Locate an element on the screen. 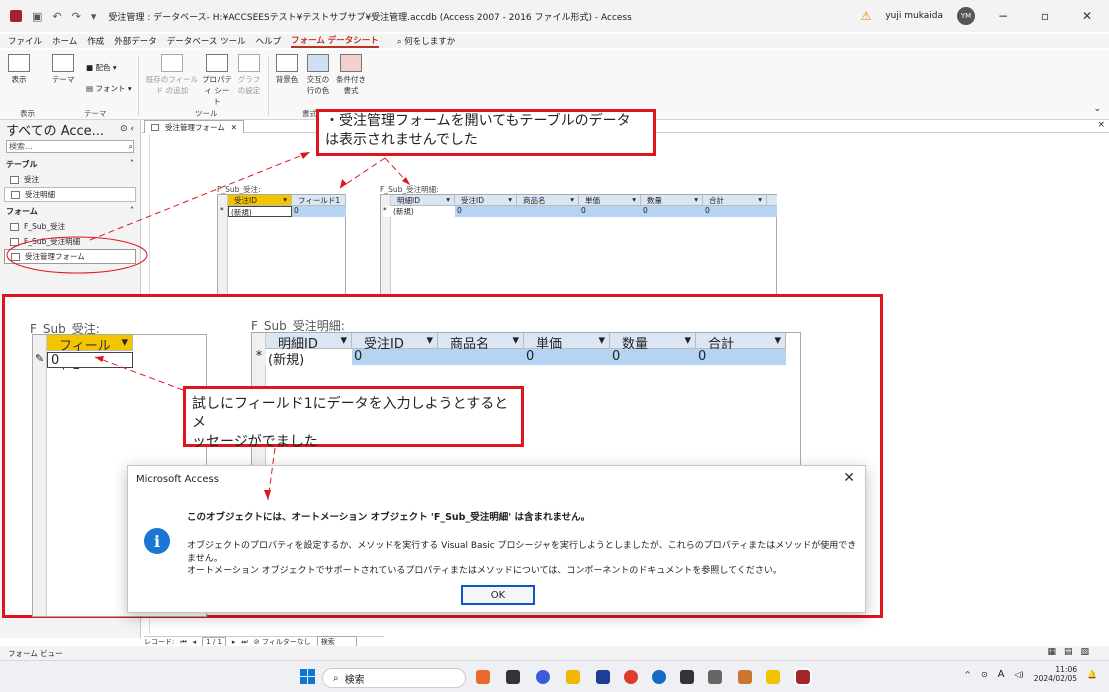 This screenshot has width=1109, height=692. tab-document: 受注管理フォーム ✕ is located at coordinates (194, 126).